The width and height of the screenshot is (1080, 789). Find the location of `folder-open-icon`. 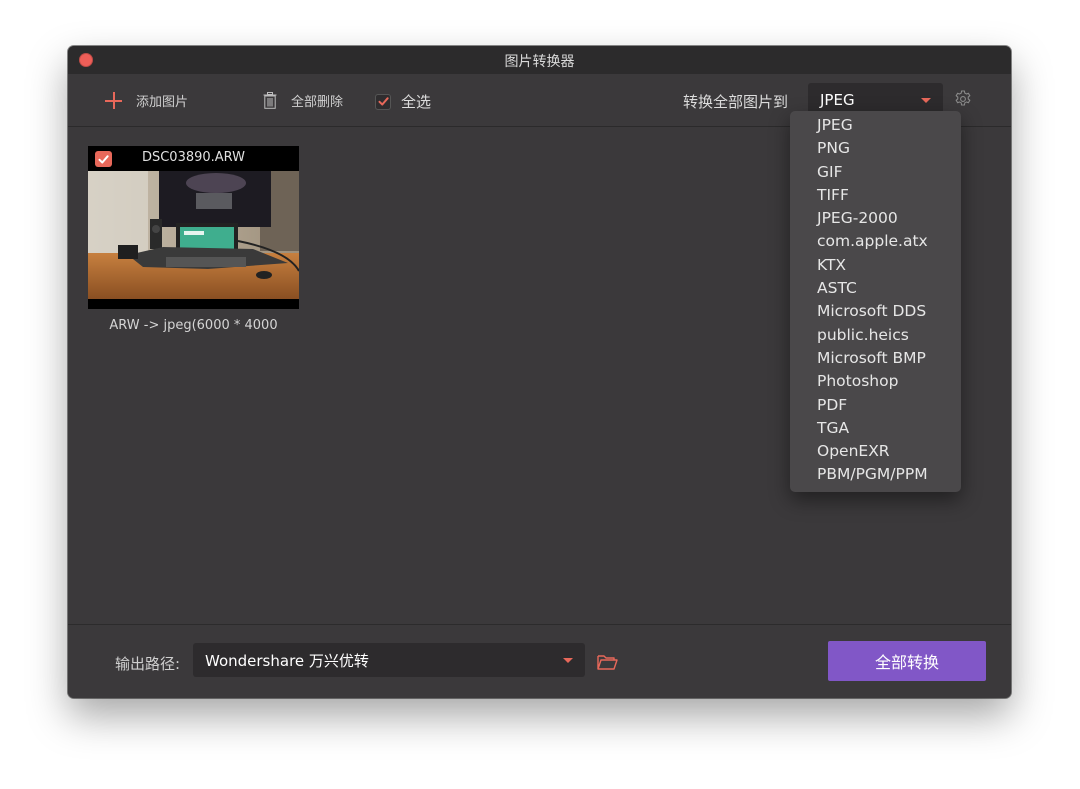

folder-open-icon is located at coordinates (607, 662).